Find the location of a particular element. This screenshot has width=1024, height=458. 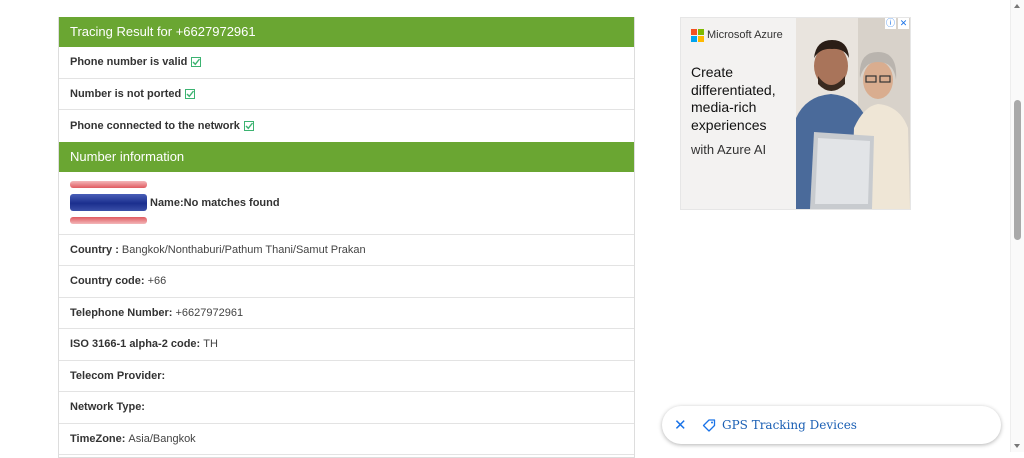

microsoft-logo-icon is located at coordinates (697, 35).